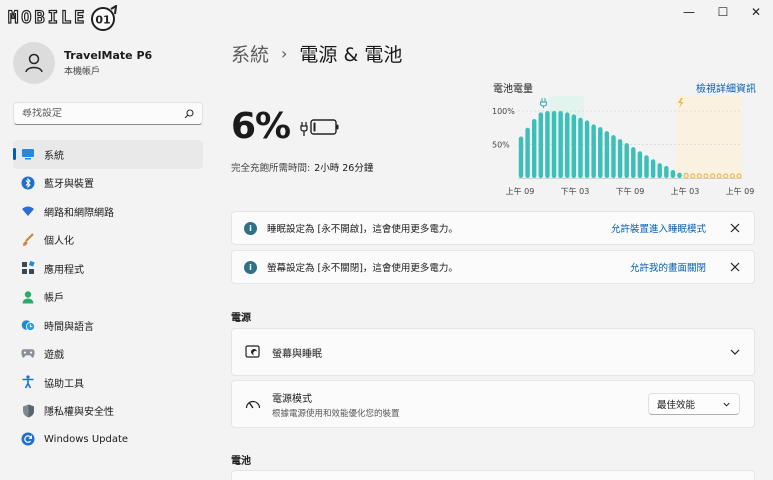 The height and width of the screenshot is (480, 773). Describe the element at coordinates (54, 299) in the screenshot. I see `sidebar-item-label: 帳戶` at that location.